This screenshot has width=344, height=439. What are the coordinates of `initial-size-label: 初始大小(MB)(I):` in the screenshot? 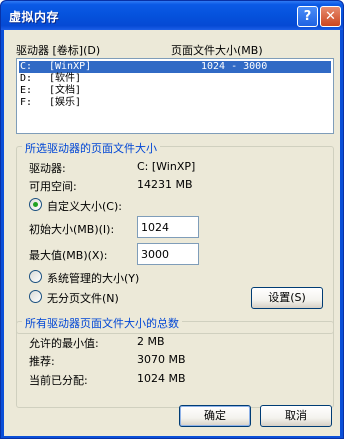 It's located at (72, 229).